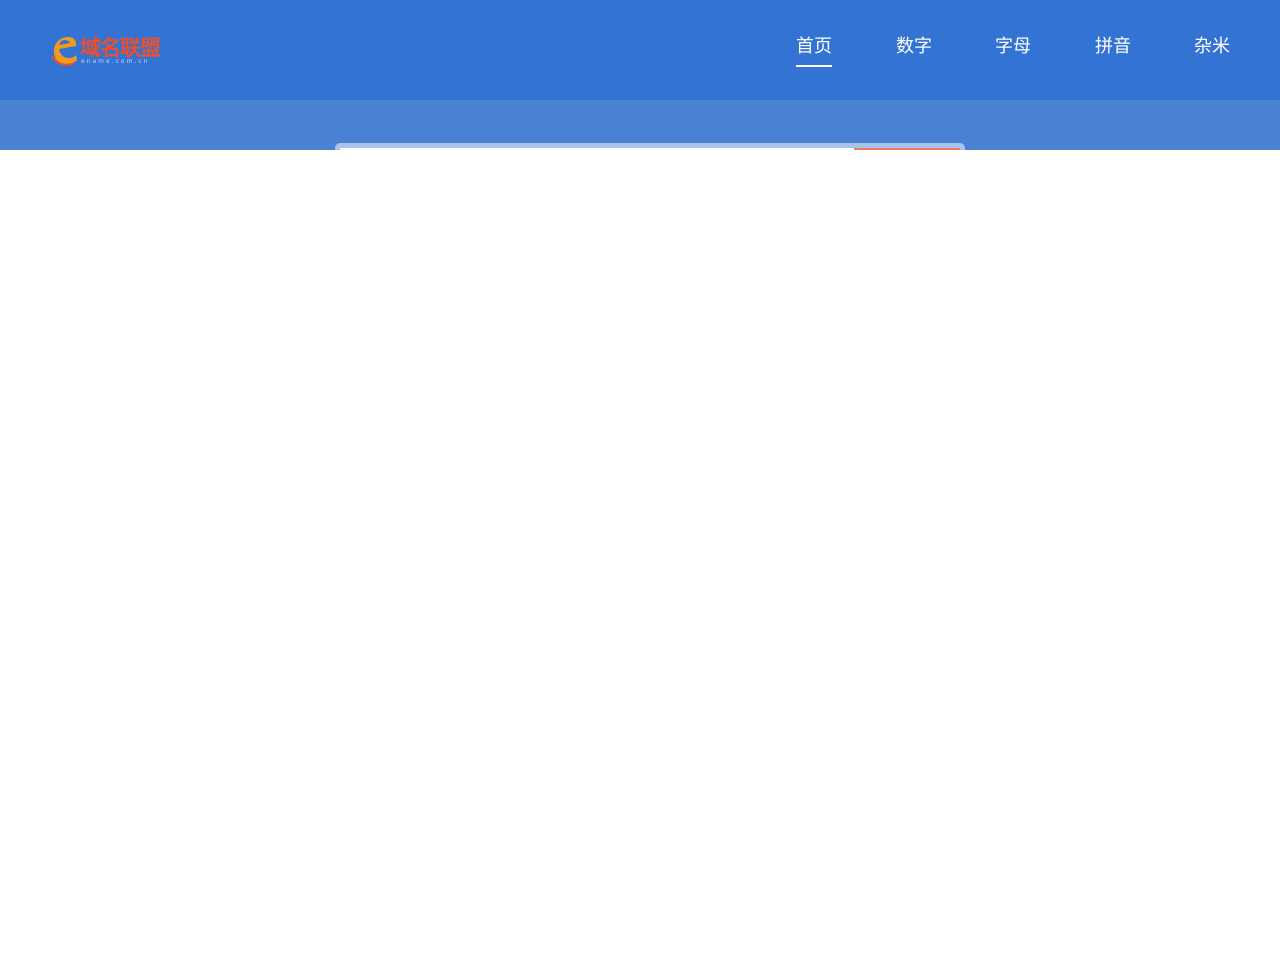 The width and height of the screenshot is (1280, 960). What do you see at coordinates (814, 46) in the screenshot?
I see `nav-item-label: 首页` at bounding box center [814, 46].